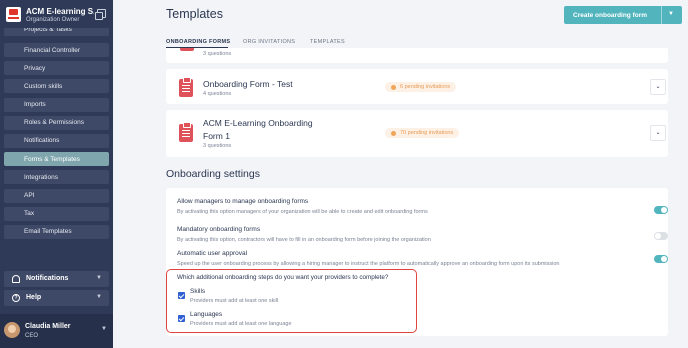  I want to click on form-title-line1: ACM E-Learning Onboarding, so click(258, 123).